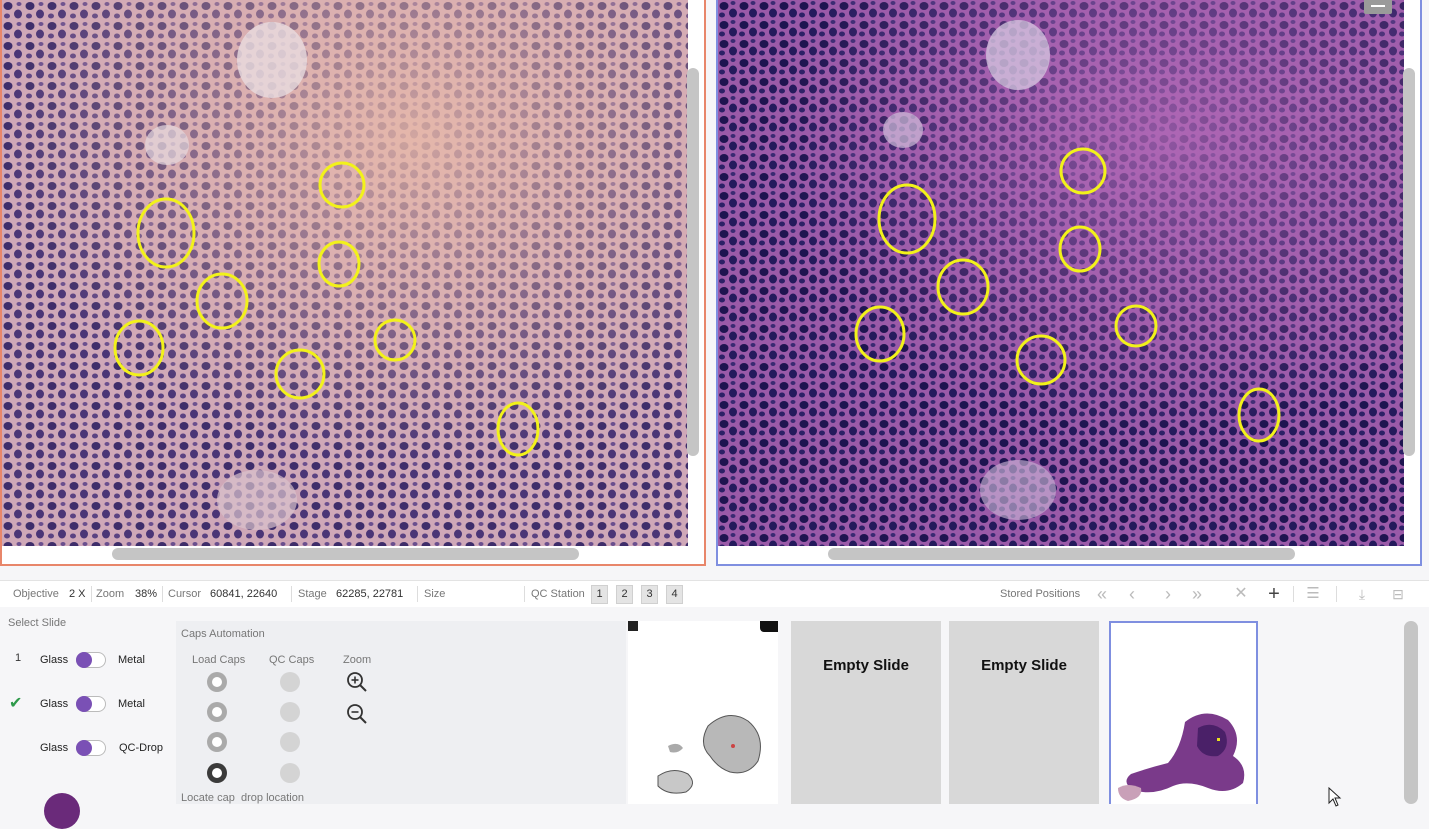 The image size is (1429, 829). I want to click on zoom-out-icon, so click(357, 714).